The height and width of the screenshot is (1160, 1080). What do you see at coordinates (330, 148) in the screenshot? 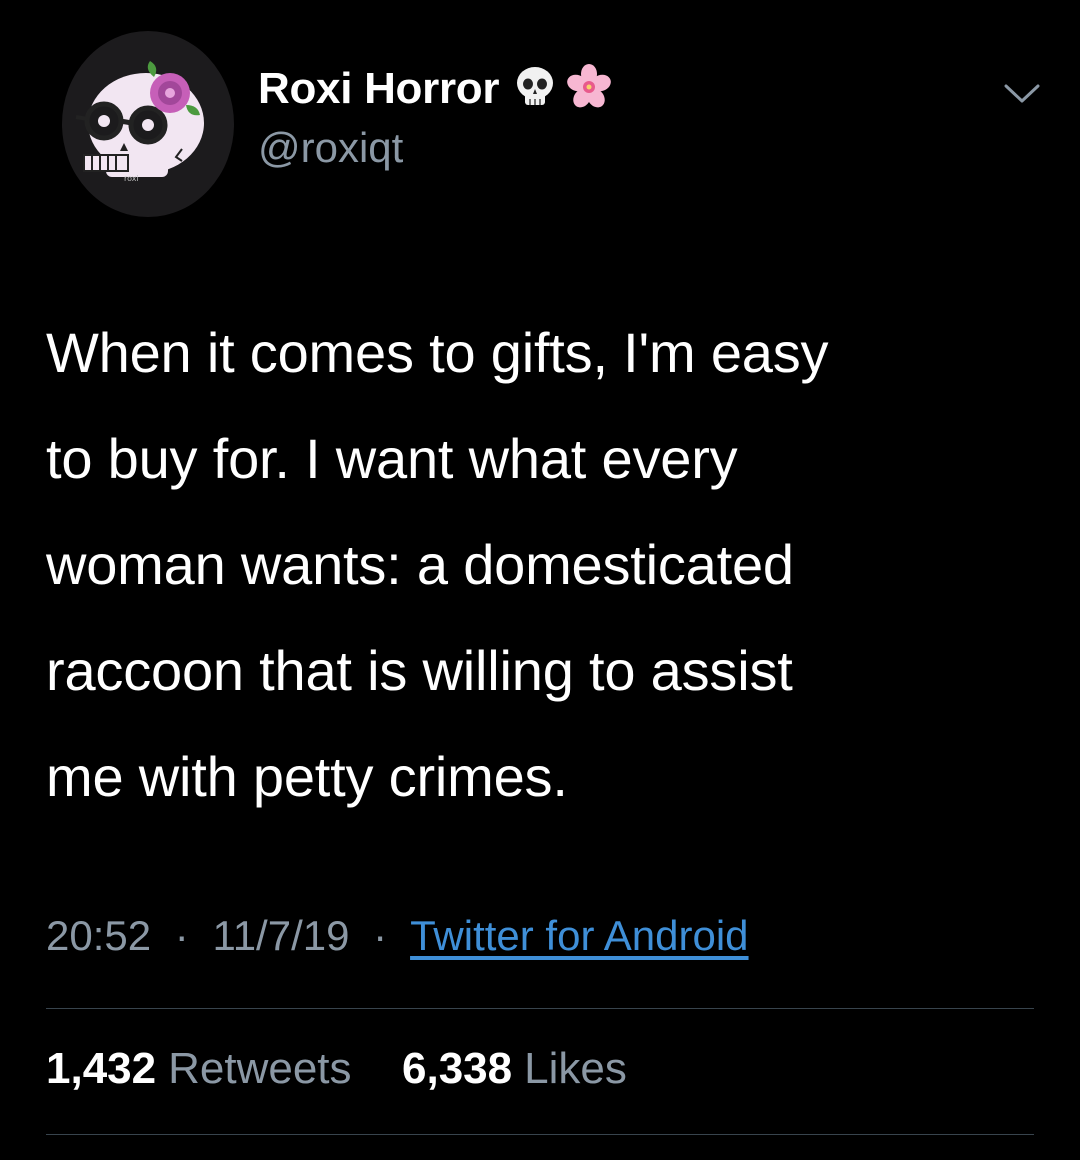
I see `author-handle: @roxiqt` at bounding box center [330, 148].